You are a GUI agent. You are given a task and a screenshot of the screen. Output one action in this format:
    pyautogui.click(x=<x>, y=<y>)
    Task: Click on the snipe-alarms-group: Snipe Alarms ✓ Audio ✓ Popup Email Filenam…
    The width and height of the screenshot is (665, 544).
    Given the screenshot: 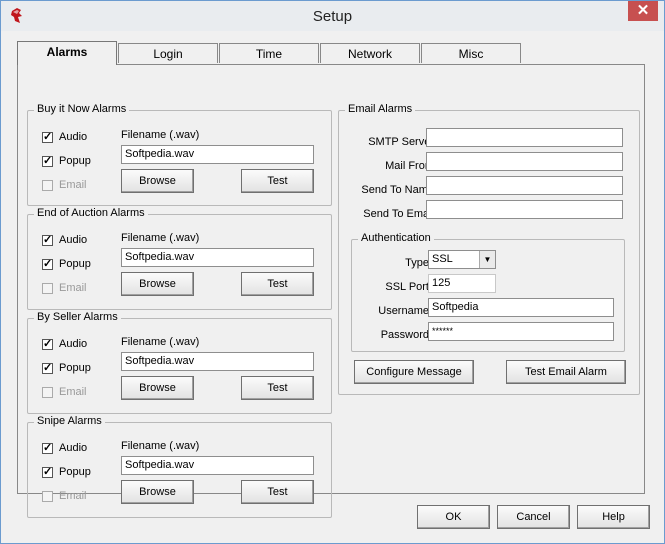 What is the action you would take?
    pyautogui.click(x=179, y=466)
    